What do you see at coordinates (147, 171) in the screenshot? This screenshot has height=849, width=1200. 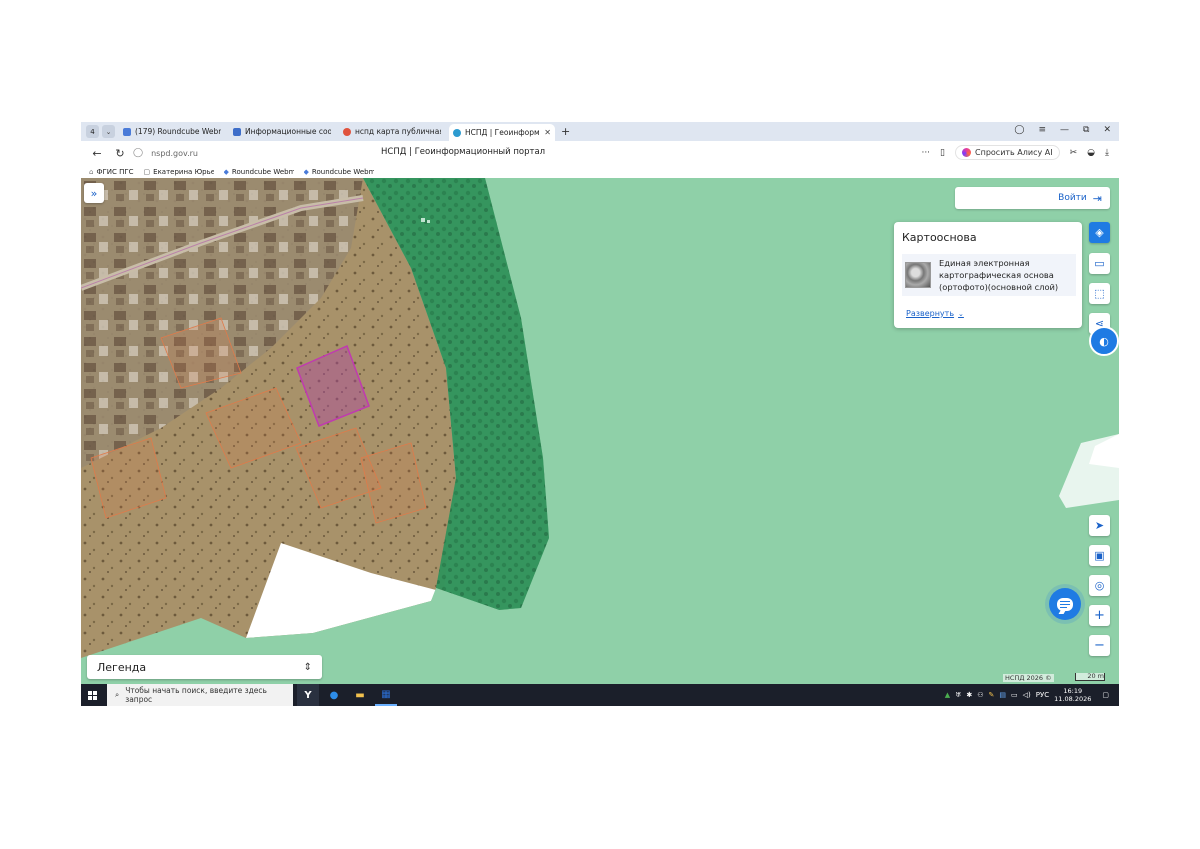 I see `document-icon: ▢` at bounding box center [147, 171].